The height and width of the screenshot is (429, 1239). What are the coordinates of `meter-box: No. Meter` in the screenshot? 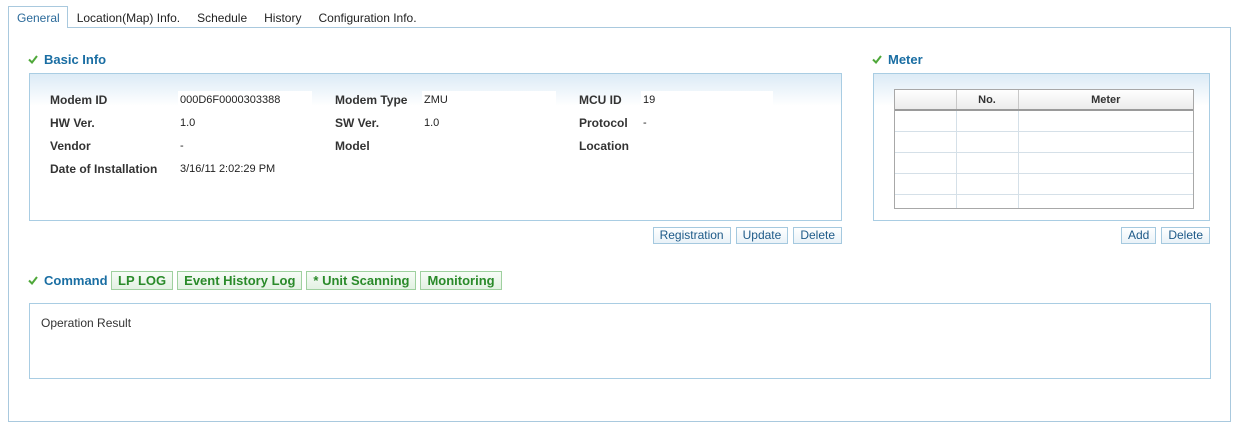 It's located at (1041, 147).